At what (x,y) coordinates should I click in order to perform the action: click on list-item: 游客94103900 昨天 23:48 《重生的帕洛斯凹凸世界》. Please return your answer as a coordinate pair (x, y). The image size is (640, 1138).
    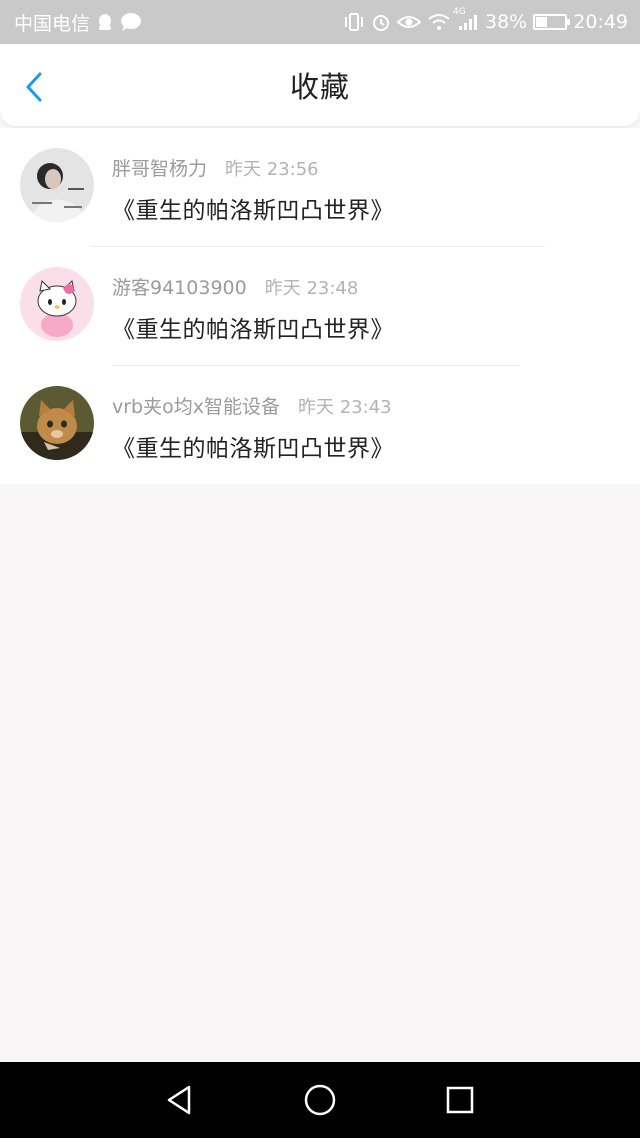
    Looking at the image, I should click on (320, 306).